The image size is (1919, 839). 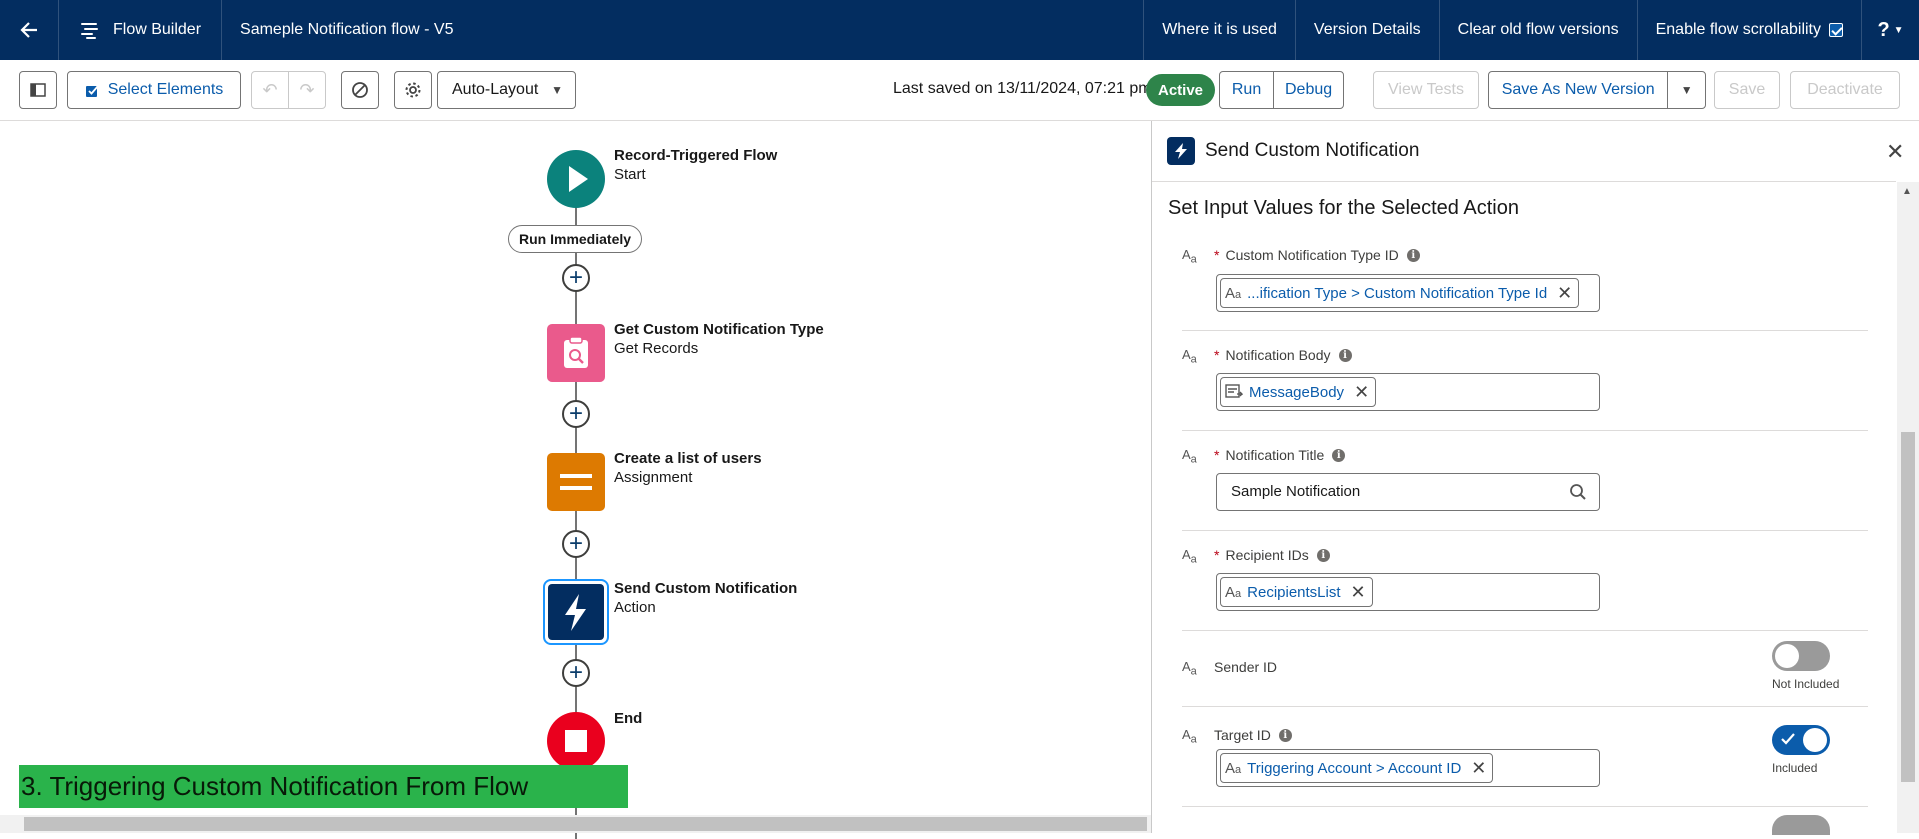 I want to click on node-subtitle: Assignment, so click(x=653, y=477).